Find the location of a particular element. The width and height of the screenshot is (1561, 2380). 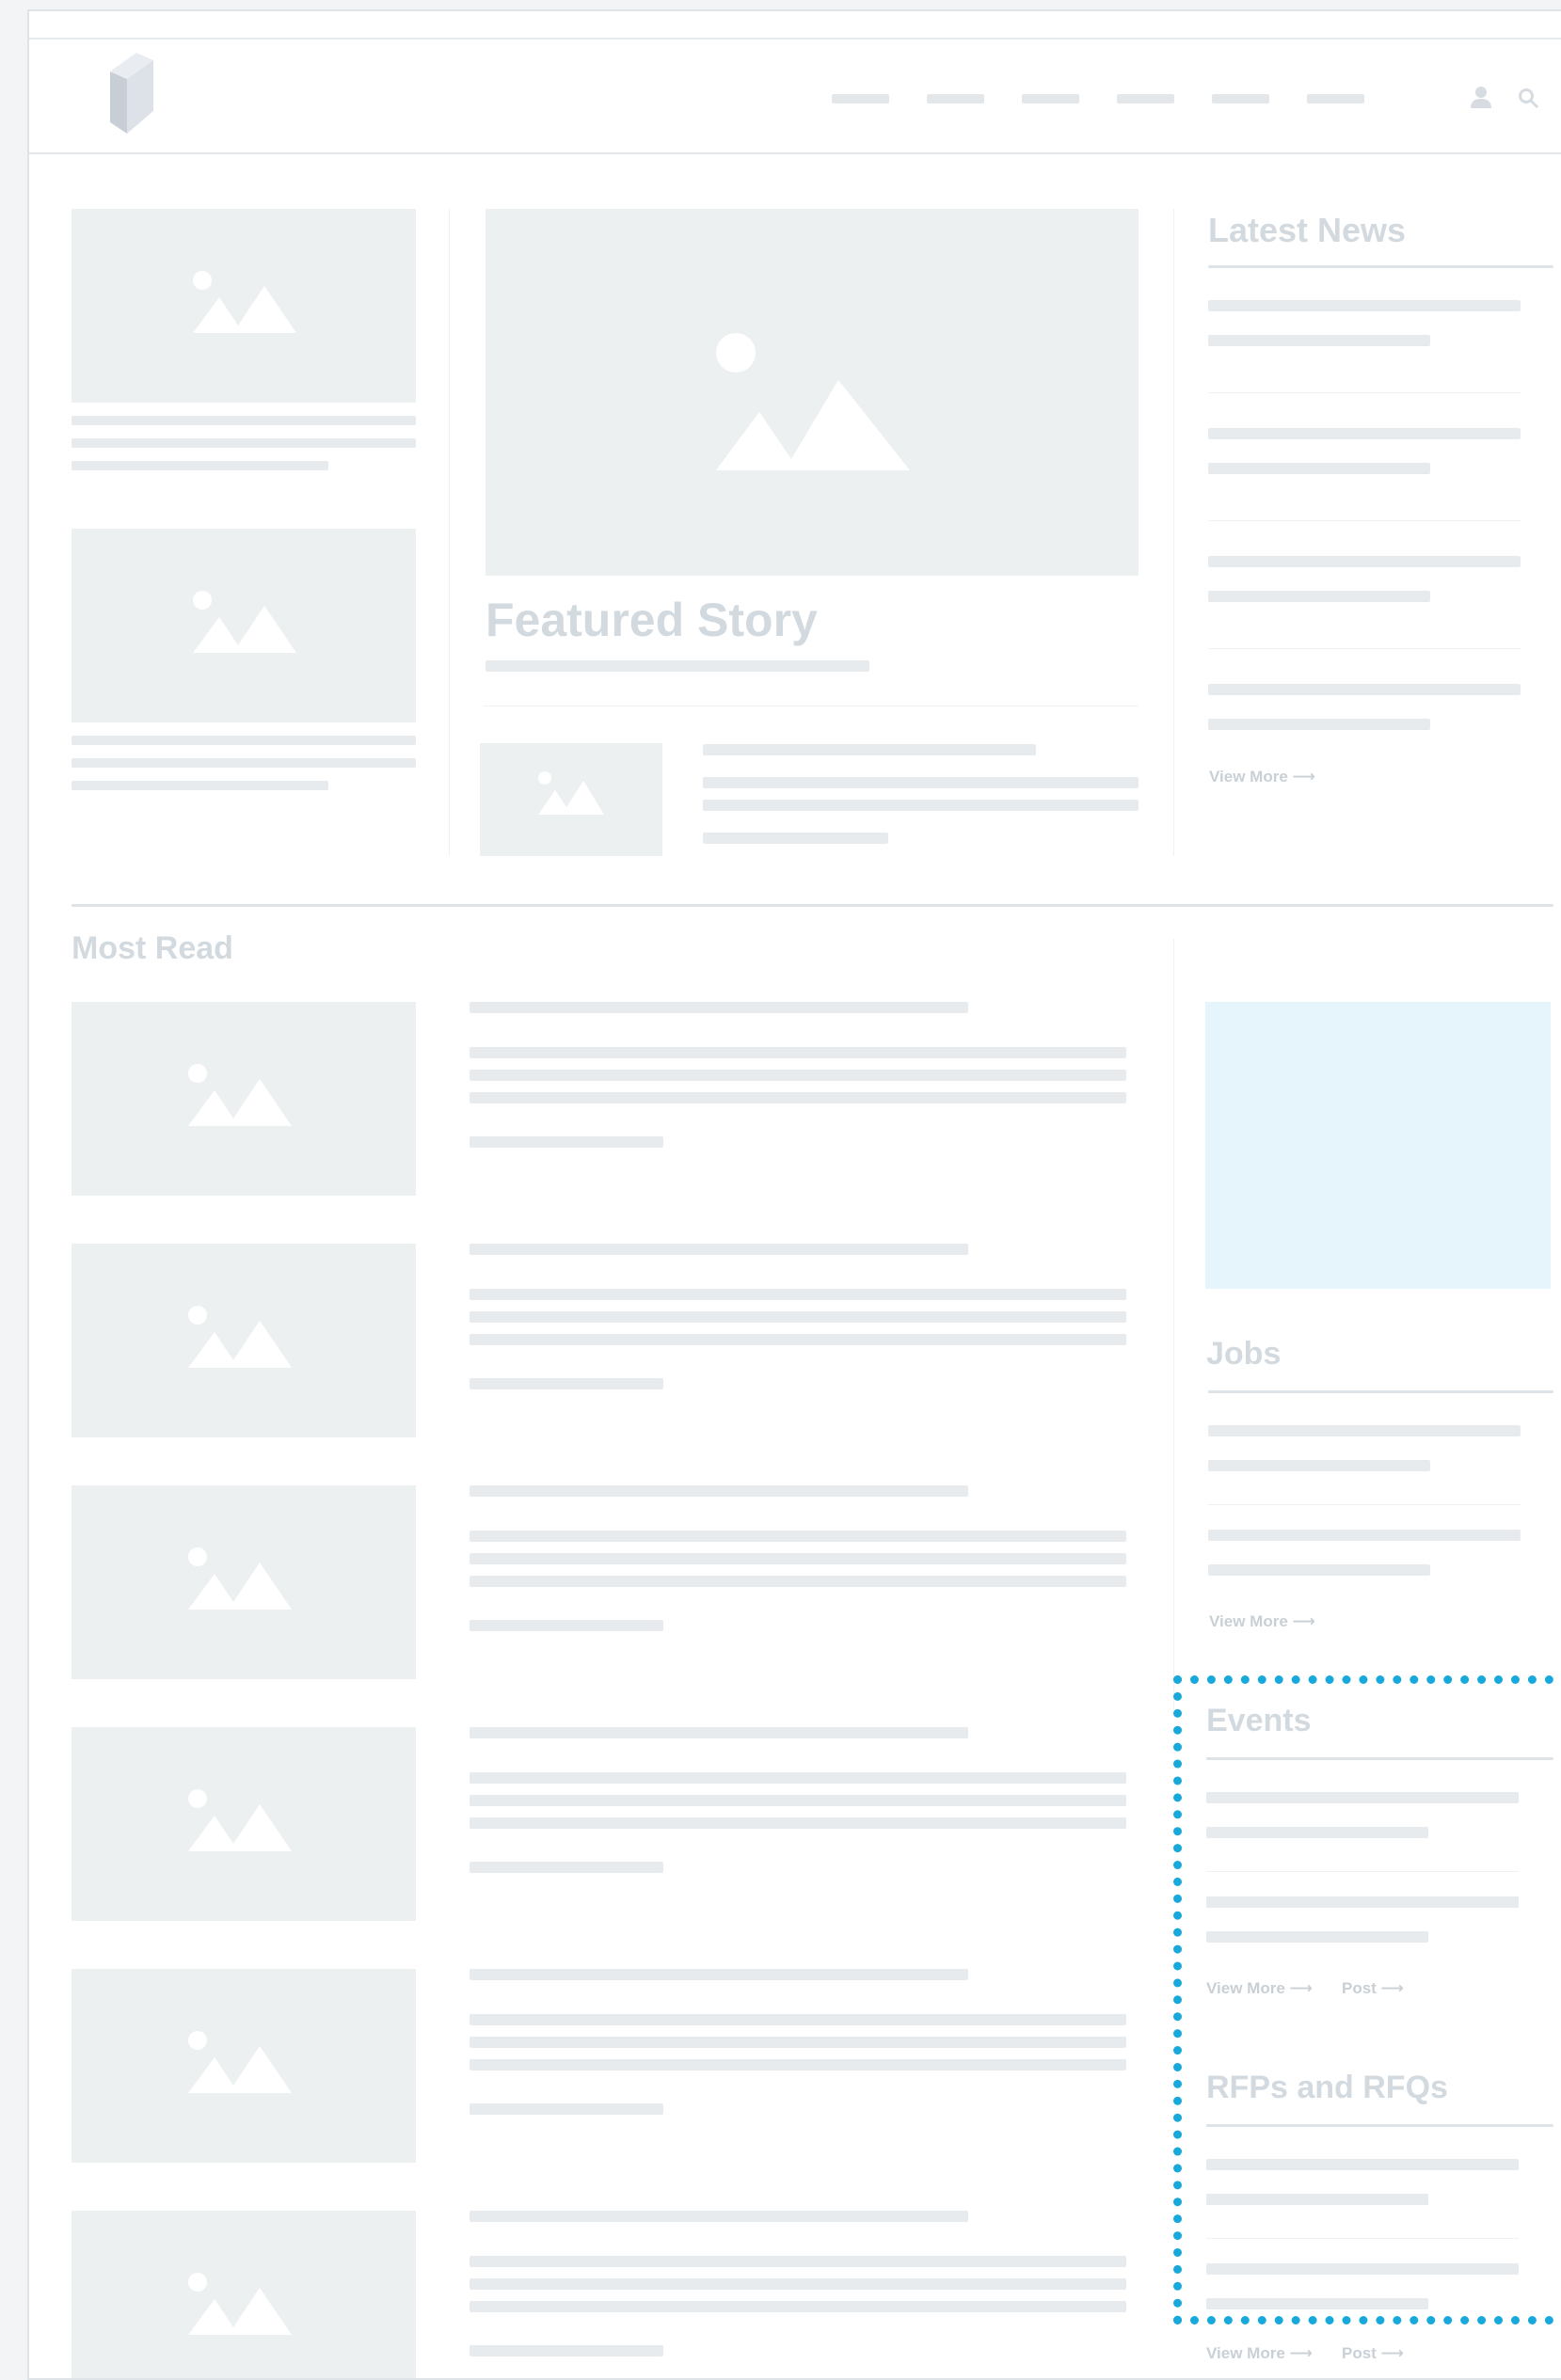

rfps-post-link: Post ⟶ is located at coordinates (1373, 2353).